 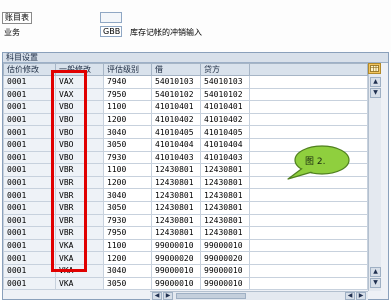 I want to click on horizontal-scrollbar: ◀ ▶ ◀ ▶, so click(x=259, y=295).